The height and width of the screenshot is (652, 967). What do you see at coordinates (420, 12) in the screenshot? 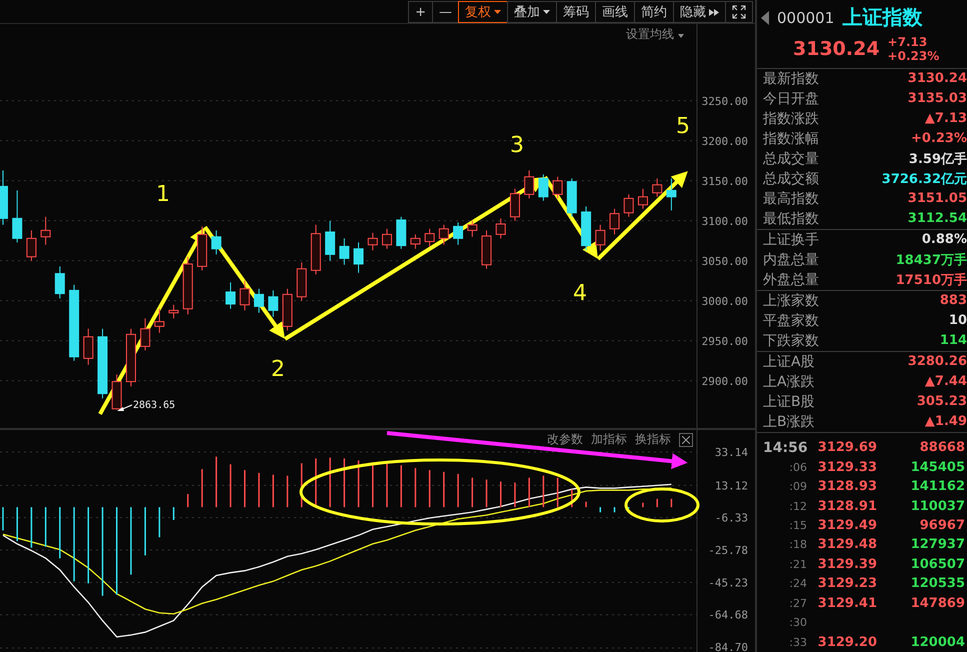
I see `toolbar-button: +` at bounding box center [420, 12].